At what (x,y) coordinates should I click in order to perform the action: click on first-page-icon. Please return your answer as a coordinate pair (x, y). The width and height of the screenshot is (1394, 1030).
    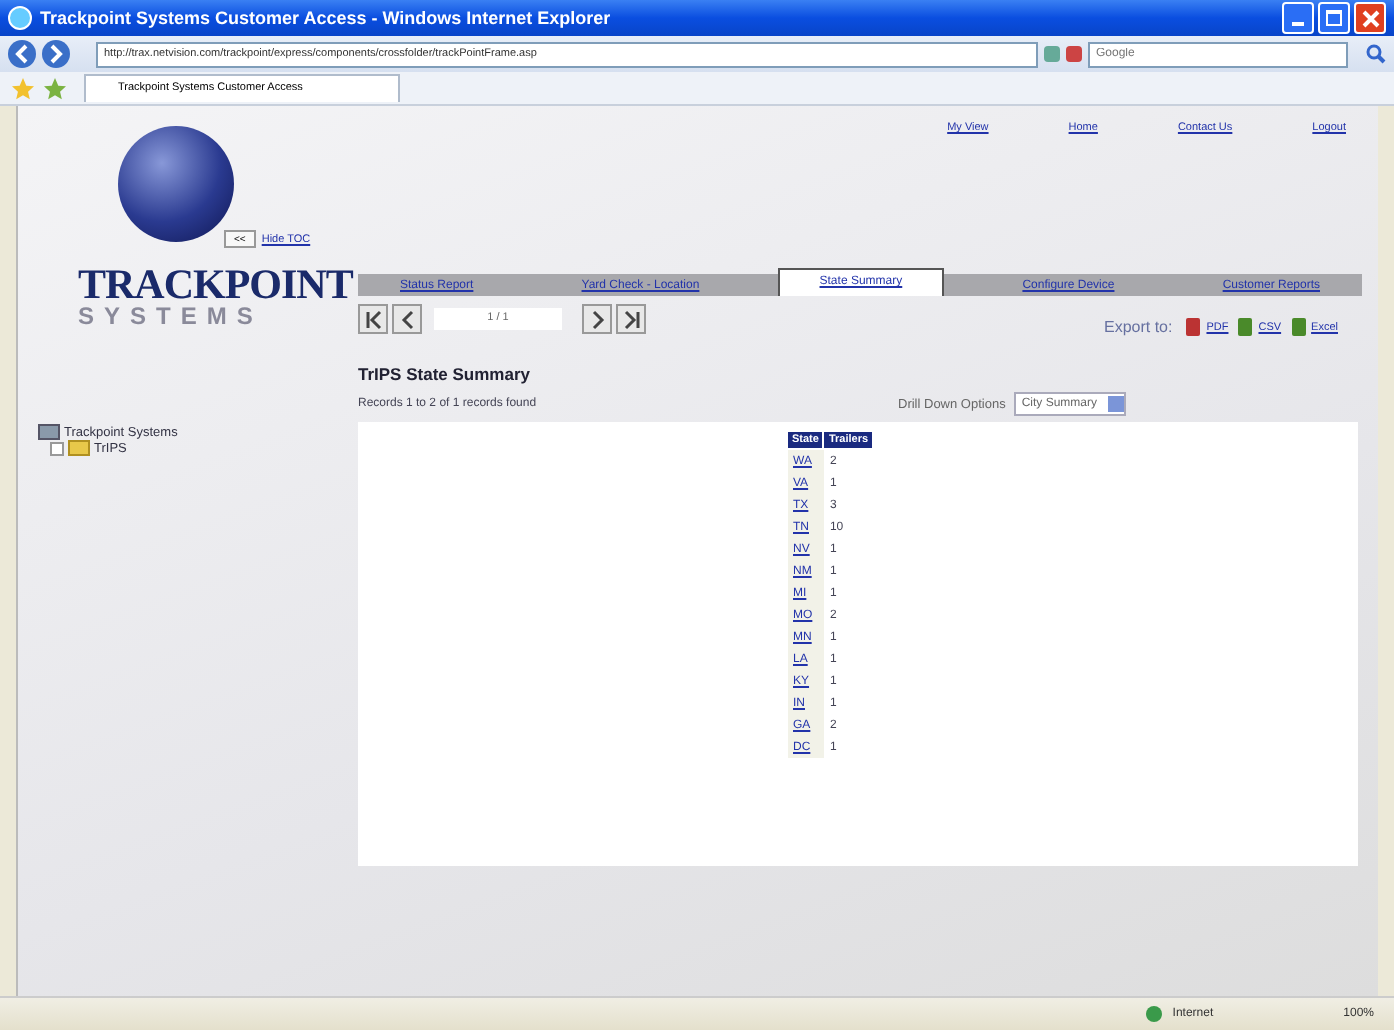
    Looking at the image, I should click on (373, 319).